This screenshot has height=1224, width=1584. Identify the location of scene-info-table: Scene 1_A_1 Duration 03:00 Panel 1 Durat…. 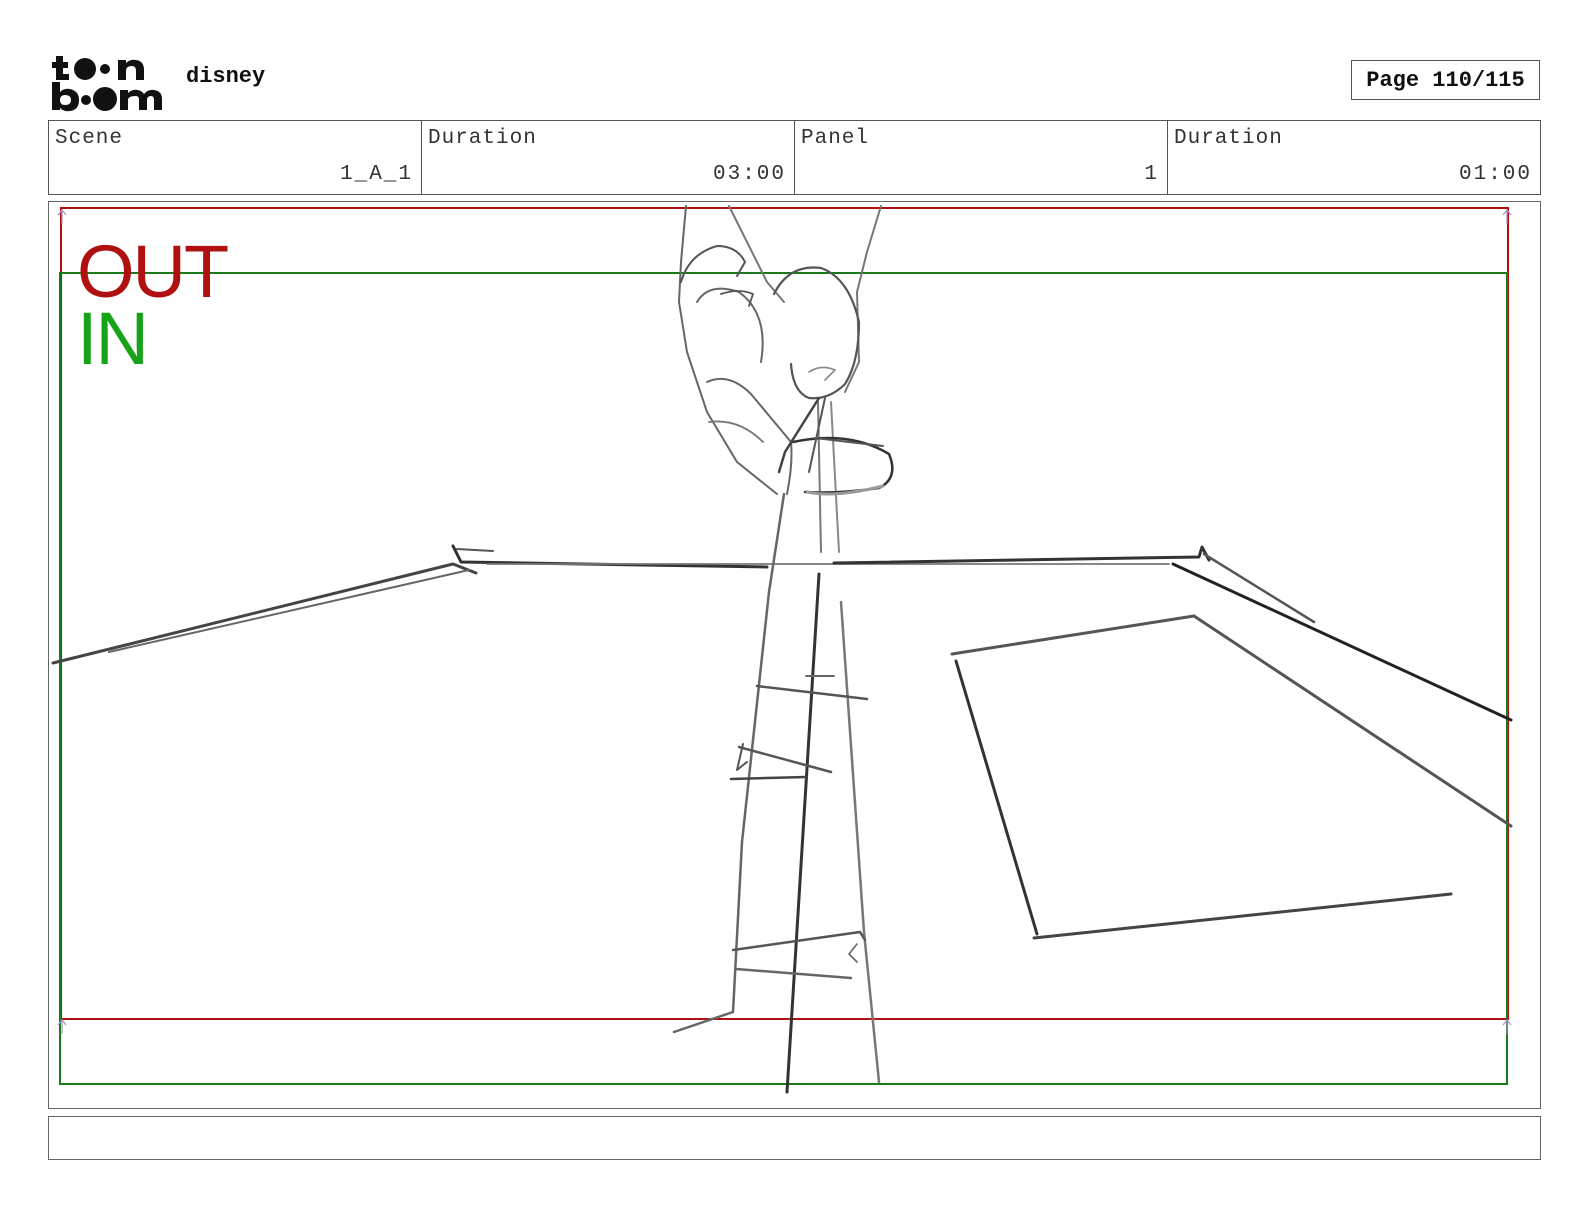
(794, 157).